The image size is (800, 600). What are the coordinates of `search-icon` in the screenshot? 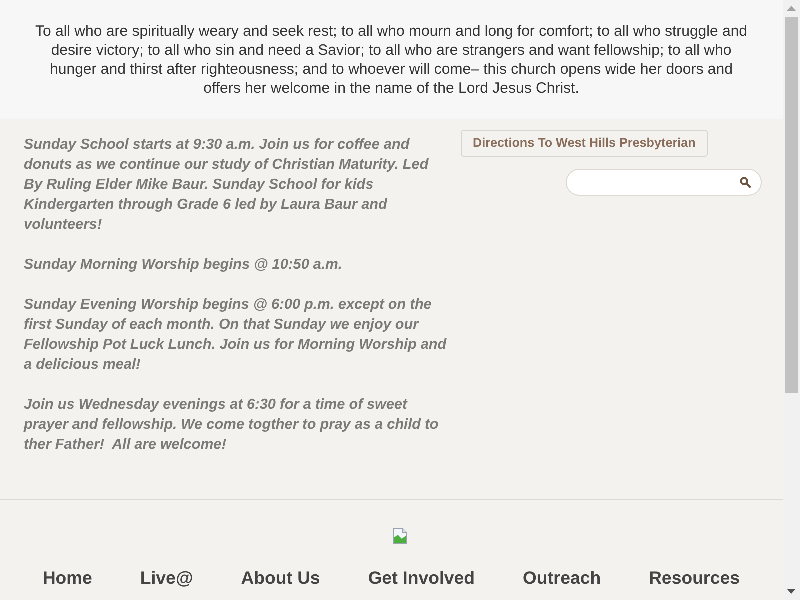 It's located at (745, 182).